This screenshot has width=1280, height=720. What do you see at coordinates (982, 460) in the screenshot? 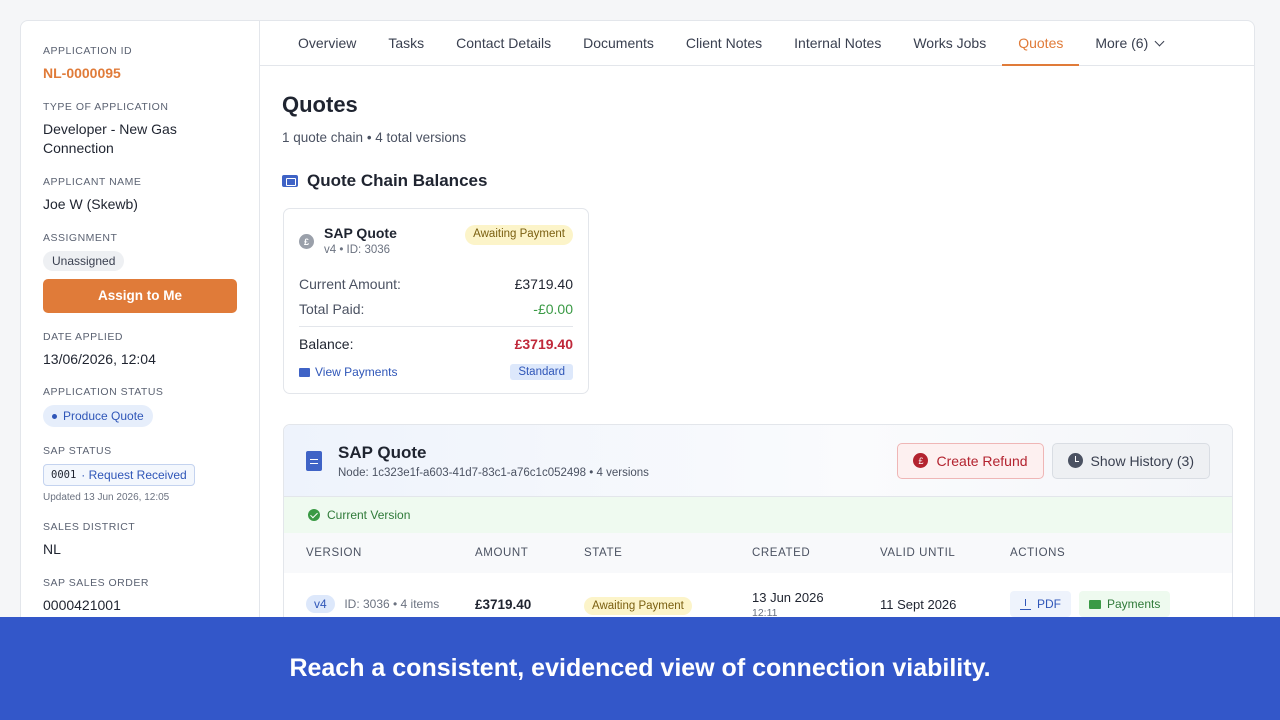
I see `create-refund-label: Create Refund` at bounding box center [982, 460].